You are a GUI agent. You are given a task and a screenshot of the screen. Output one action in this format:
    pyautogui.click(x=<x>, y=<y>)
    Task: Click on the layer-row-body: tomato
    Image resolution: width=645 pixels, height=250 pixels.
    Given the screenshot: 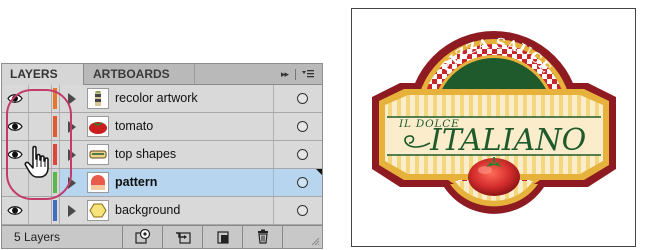 What is the action you would take?
    pyautogui.click(x=190, y=126)
    